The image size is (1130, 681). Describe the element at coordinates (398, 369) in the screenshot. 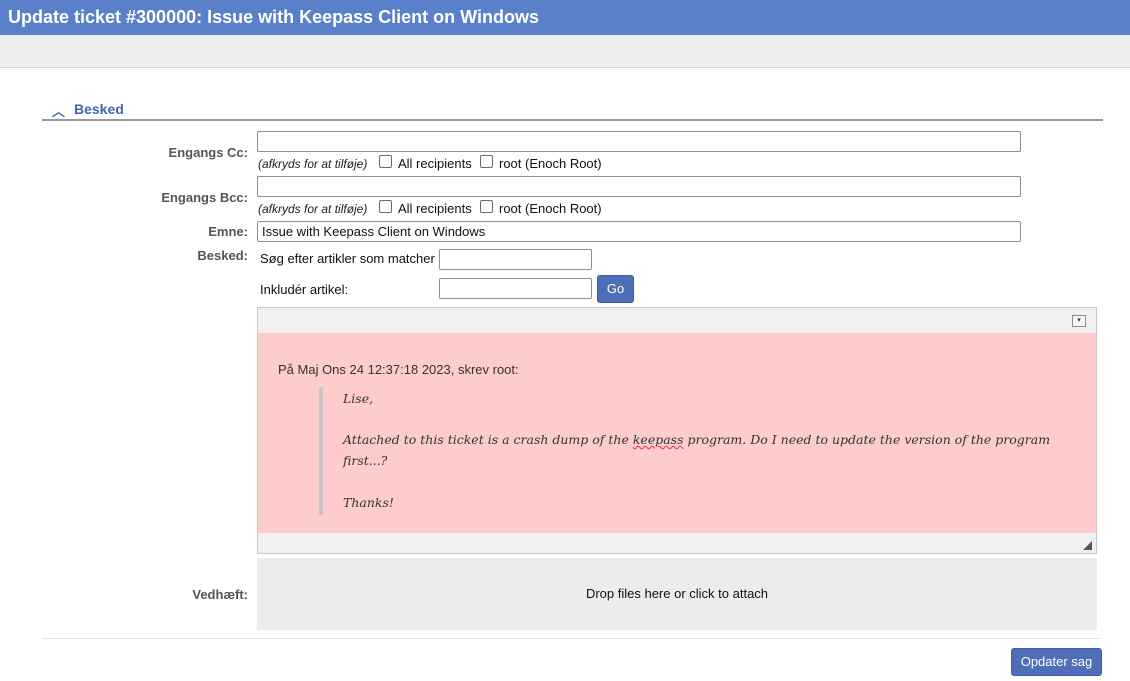

I see `quote-intro: På Maj Ons 24 12:37:18 2023, skrev root:` at that location.